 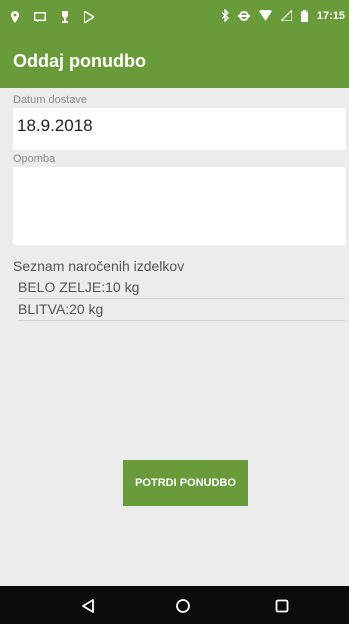 What do you see at coordinates (179, 206) in the screenshot?
I see `note-field` at bounding box center [179, 206].